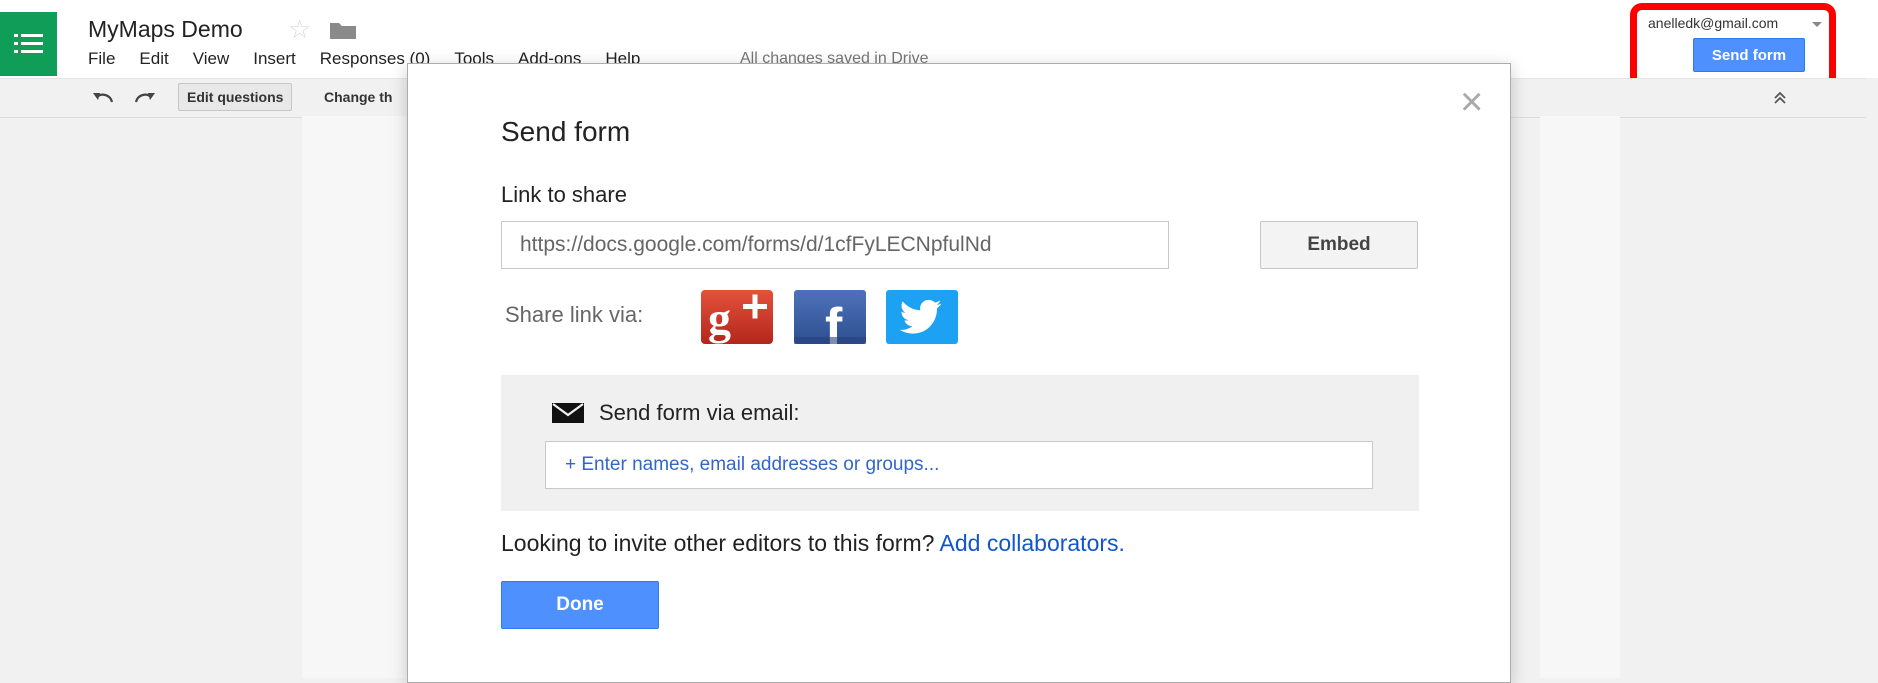  I want to click on twitter-icon, so click(922, 317).